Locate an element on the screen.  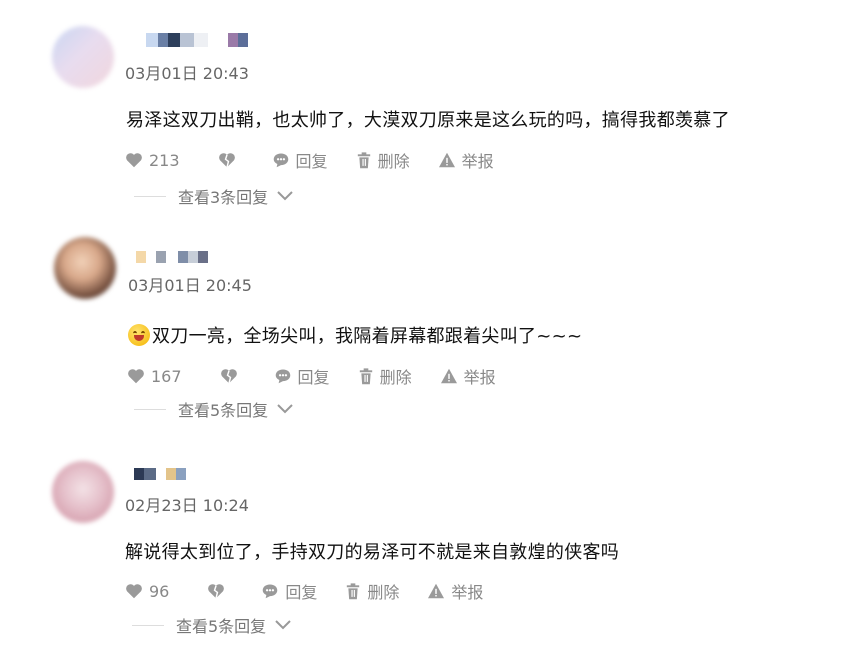
grinning-emoji-icon is located at coordinates (139, 335).